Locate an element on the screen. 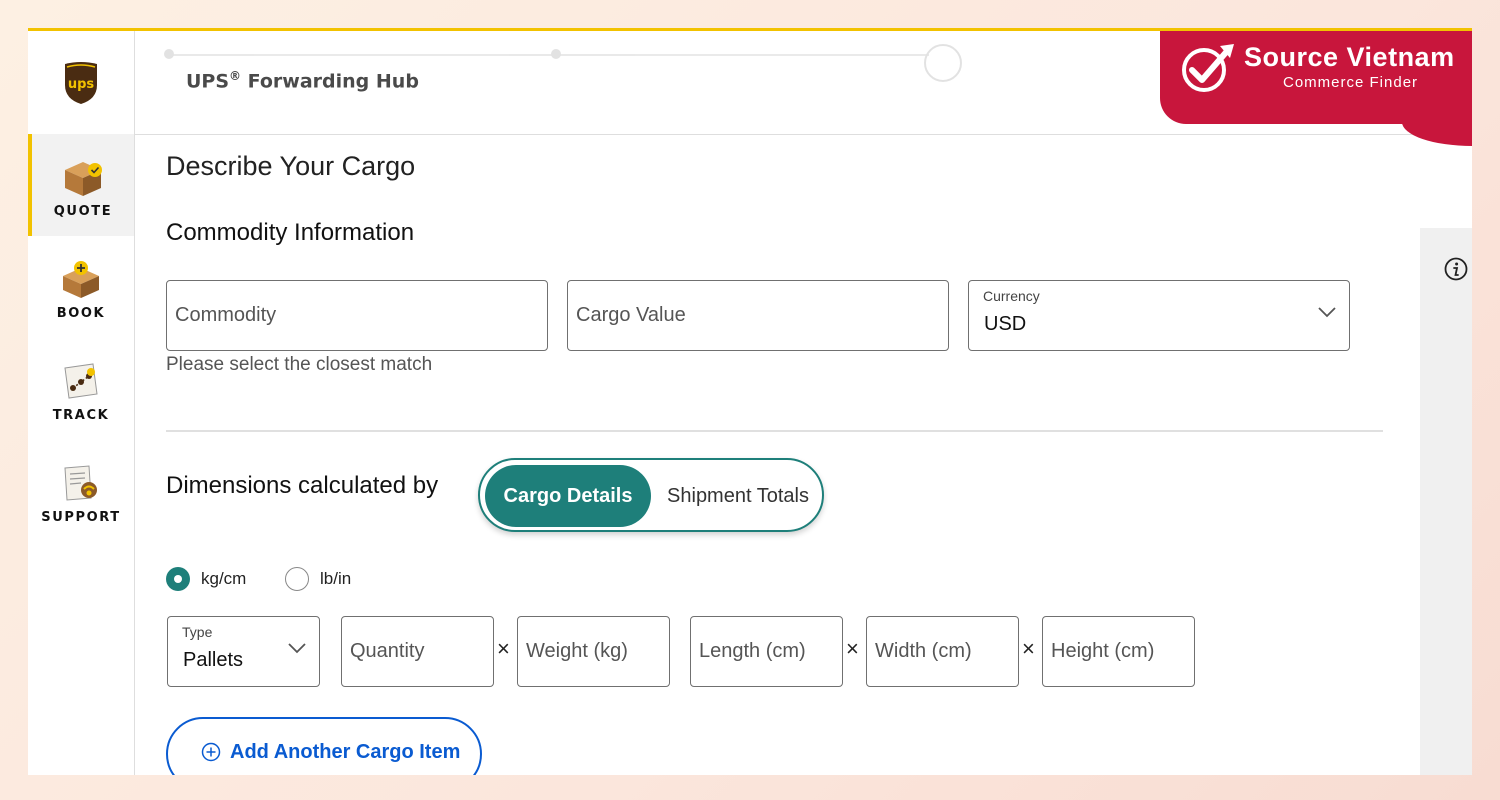 The image size is (1500, 800). sidebar-item-quote: QUOTE is located at coordinates (81, 185).